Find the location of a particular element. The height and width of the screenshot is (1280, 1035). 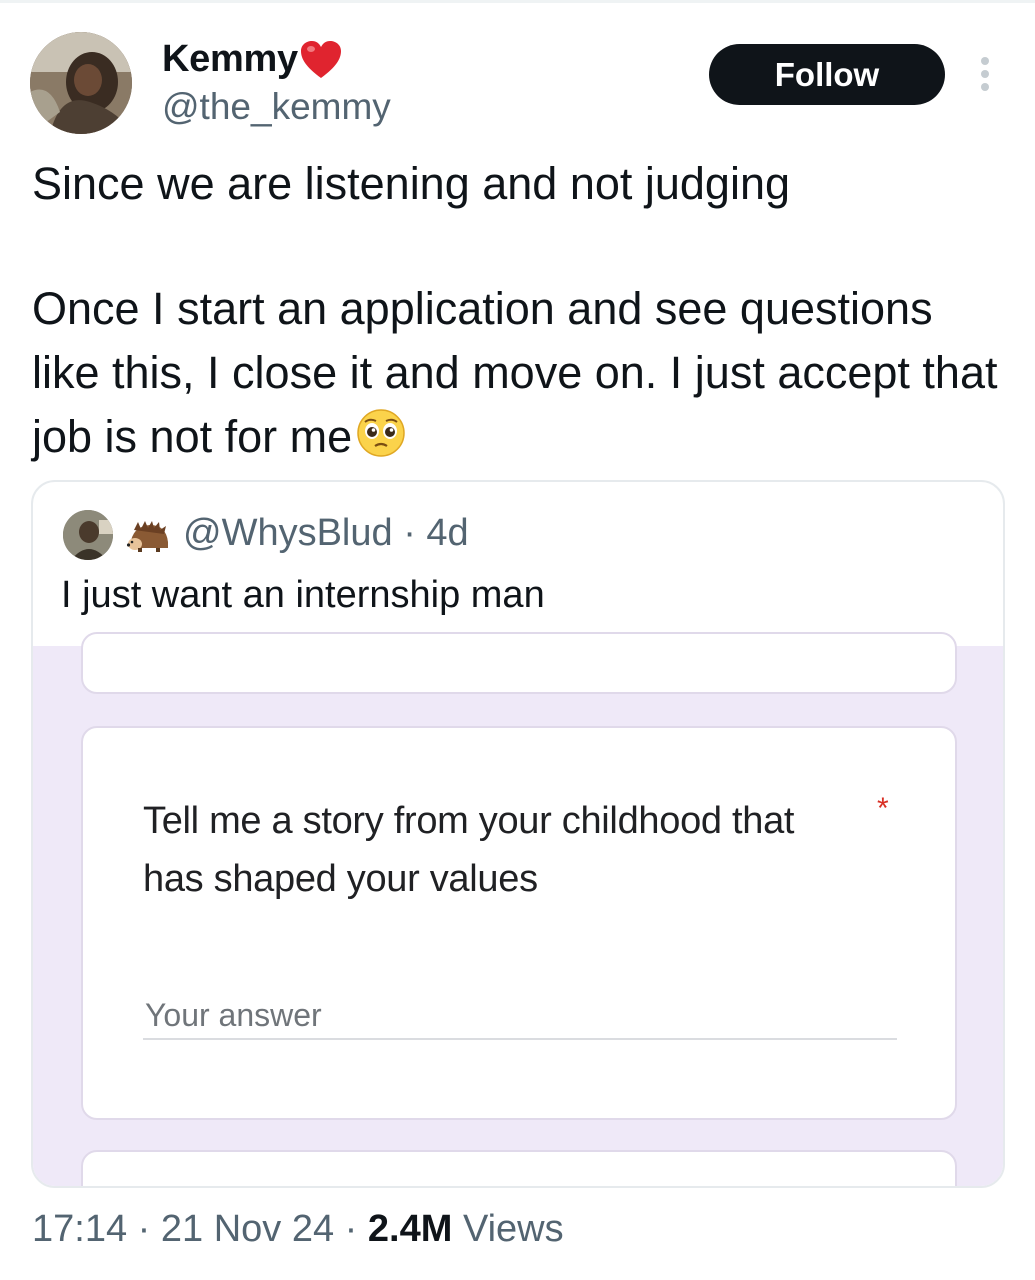

heart-icon is located at coordinates (321, 60).